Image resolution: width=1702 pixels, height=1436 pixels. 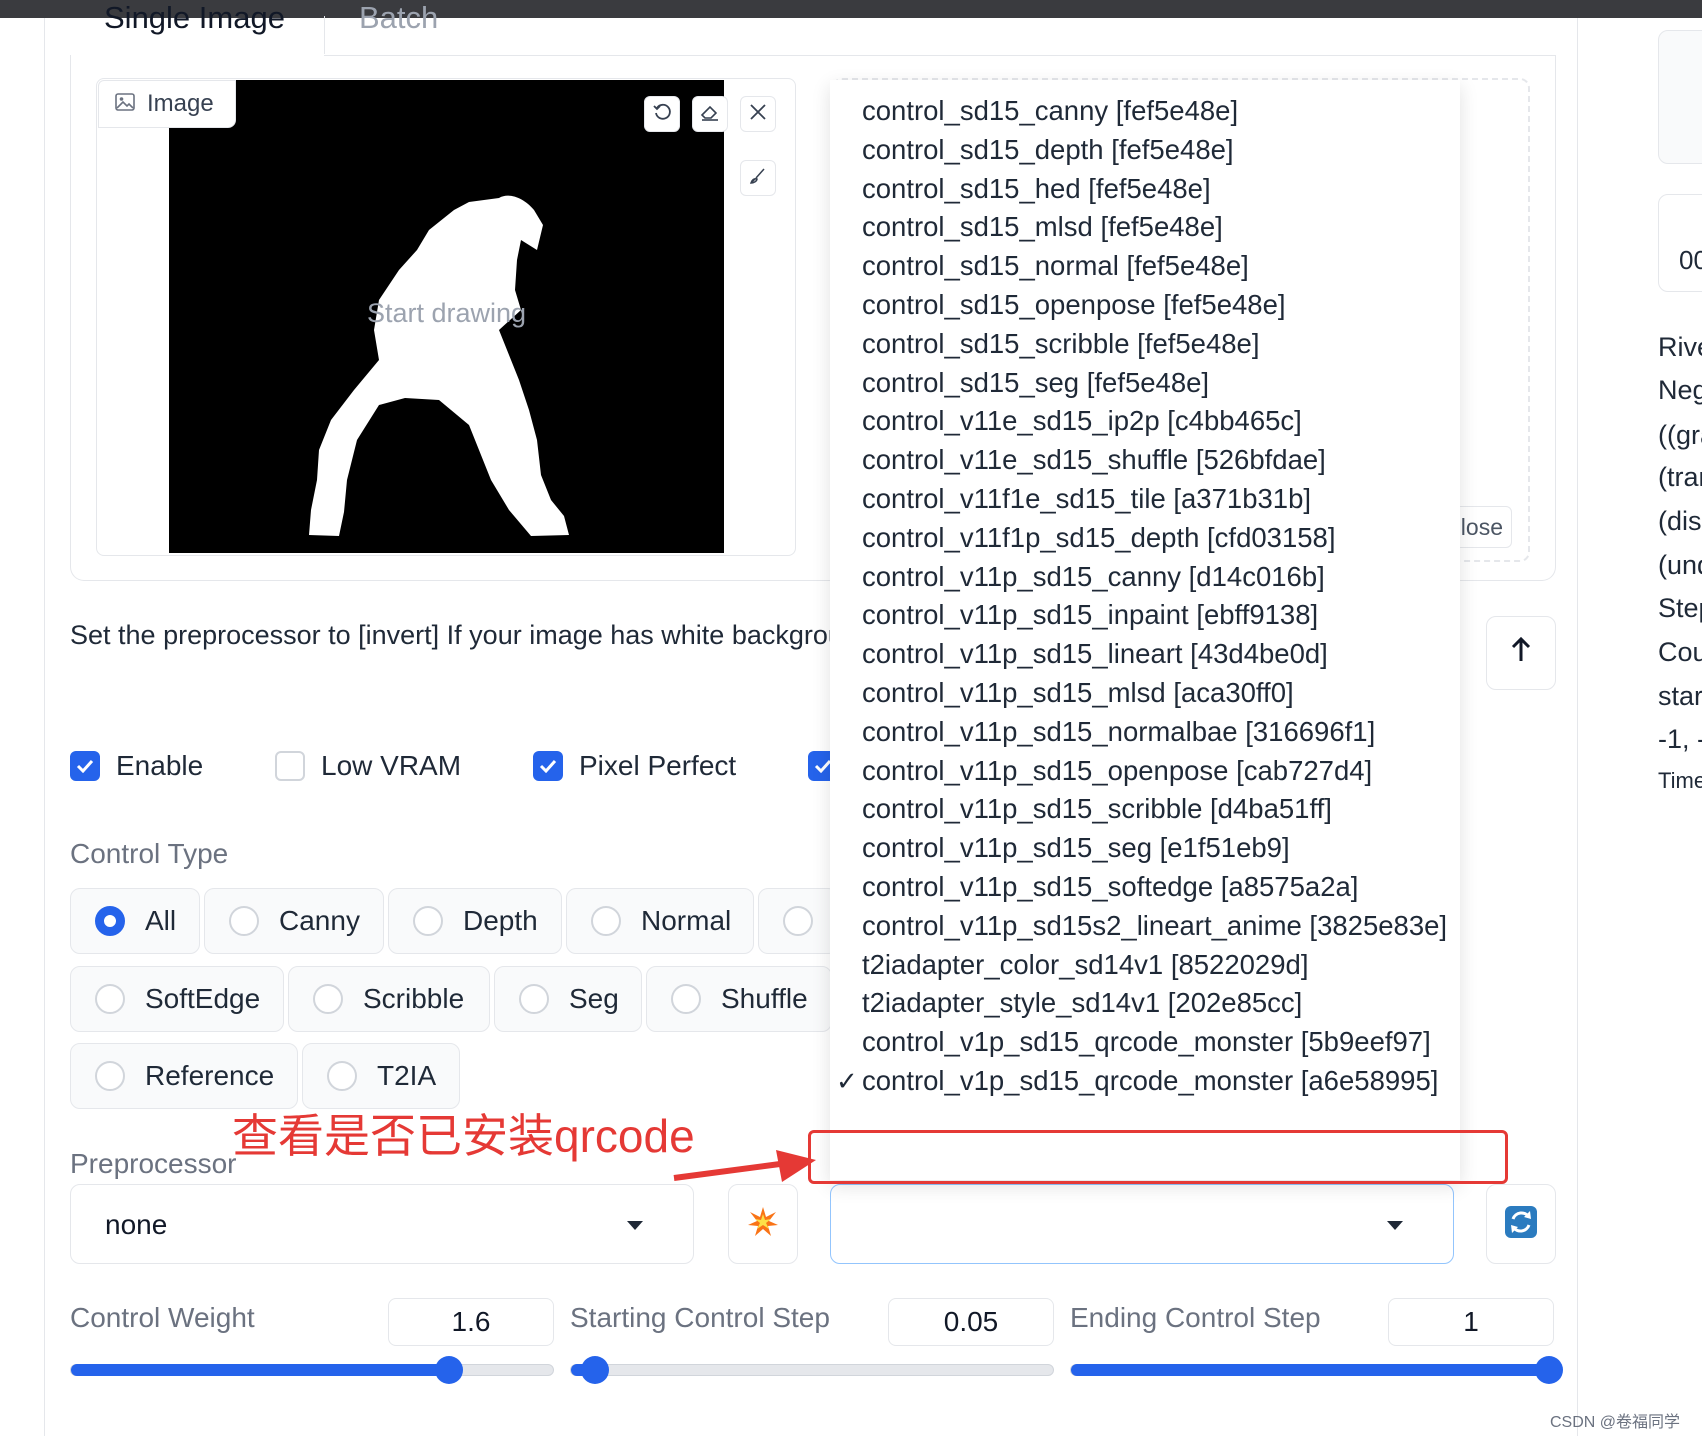 What do you see at coordinates (1680, 97) in the screenshot?
I see `right-panel-card` at bounding box center [1680, 97].